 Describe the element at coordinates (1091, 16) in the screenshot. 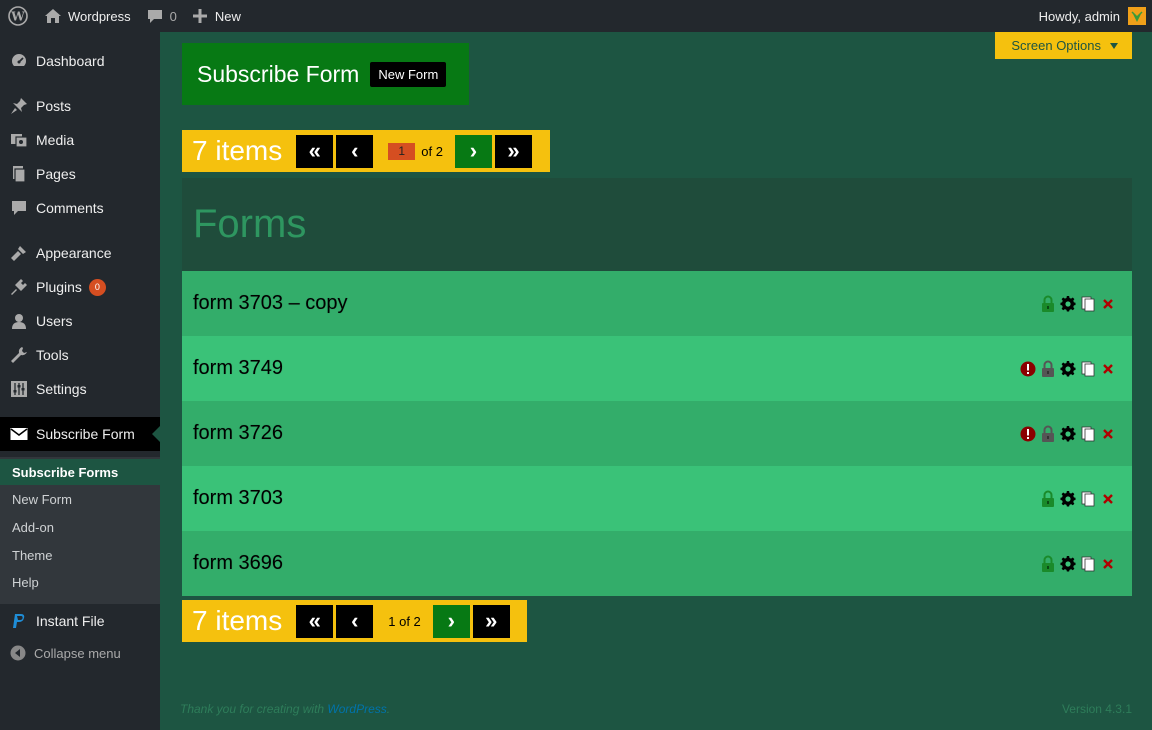

I see `my-account-link: Howdy, admin` at that location.